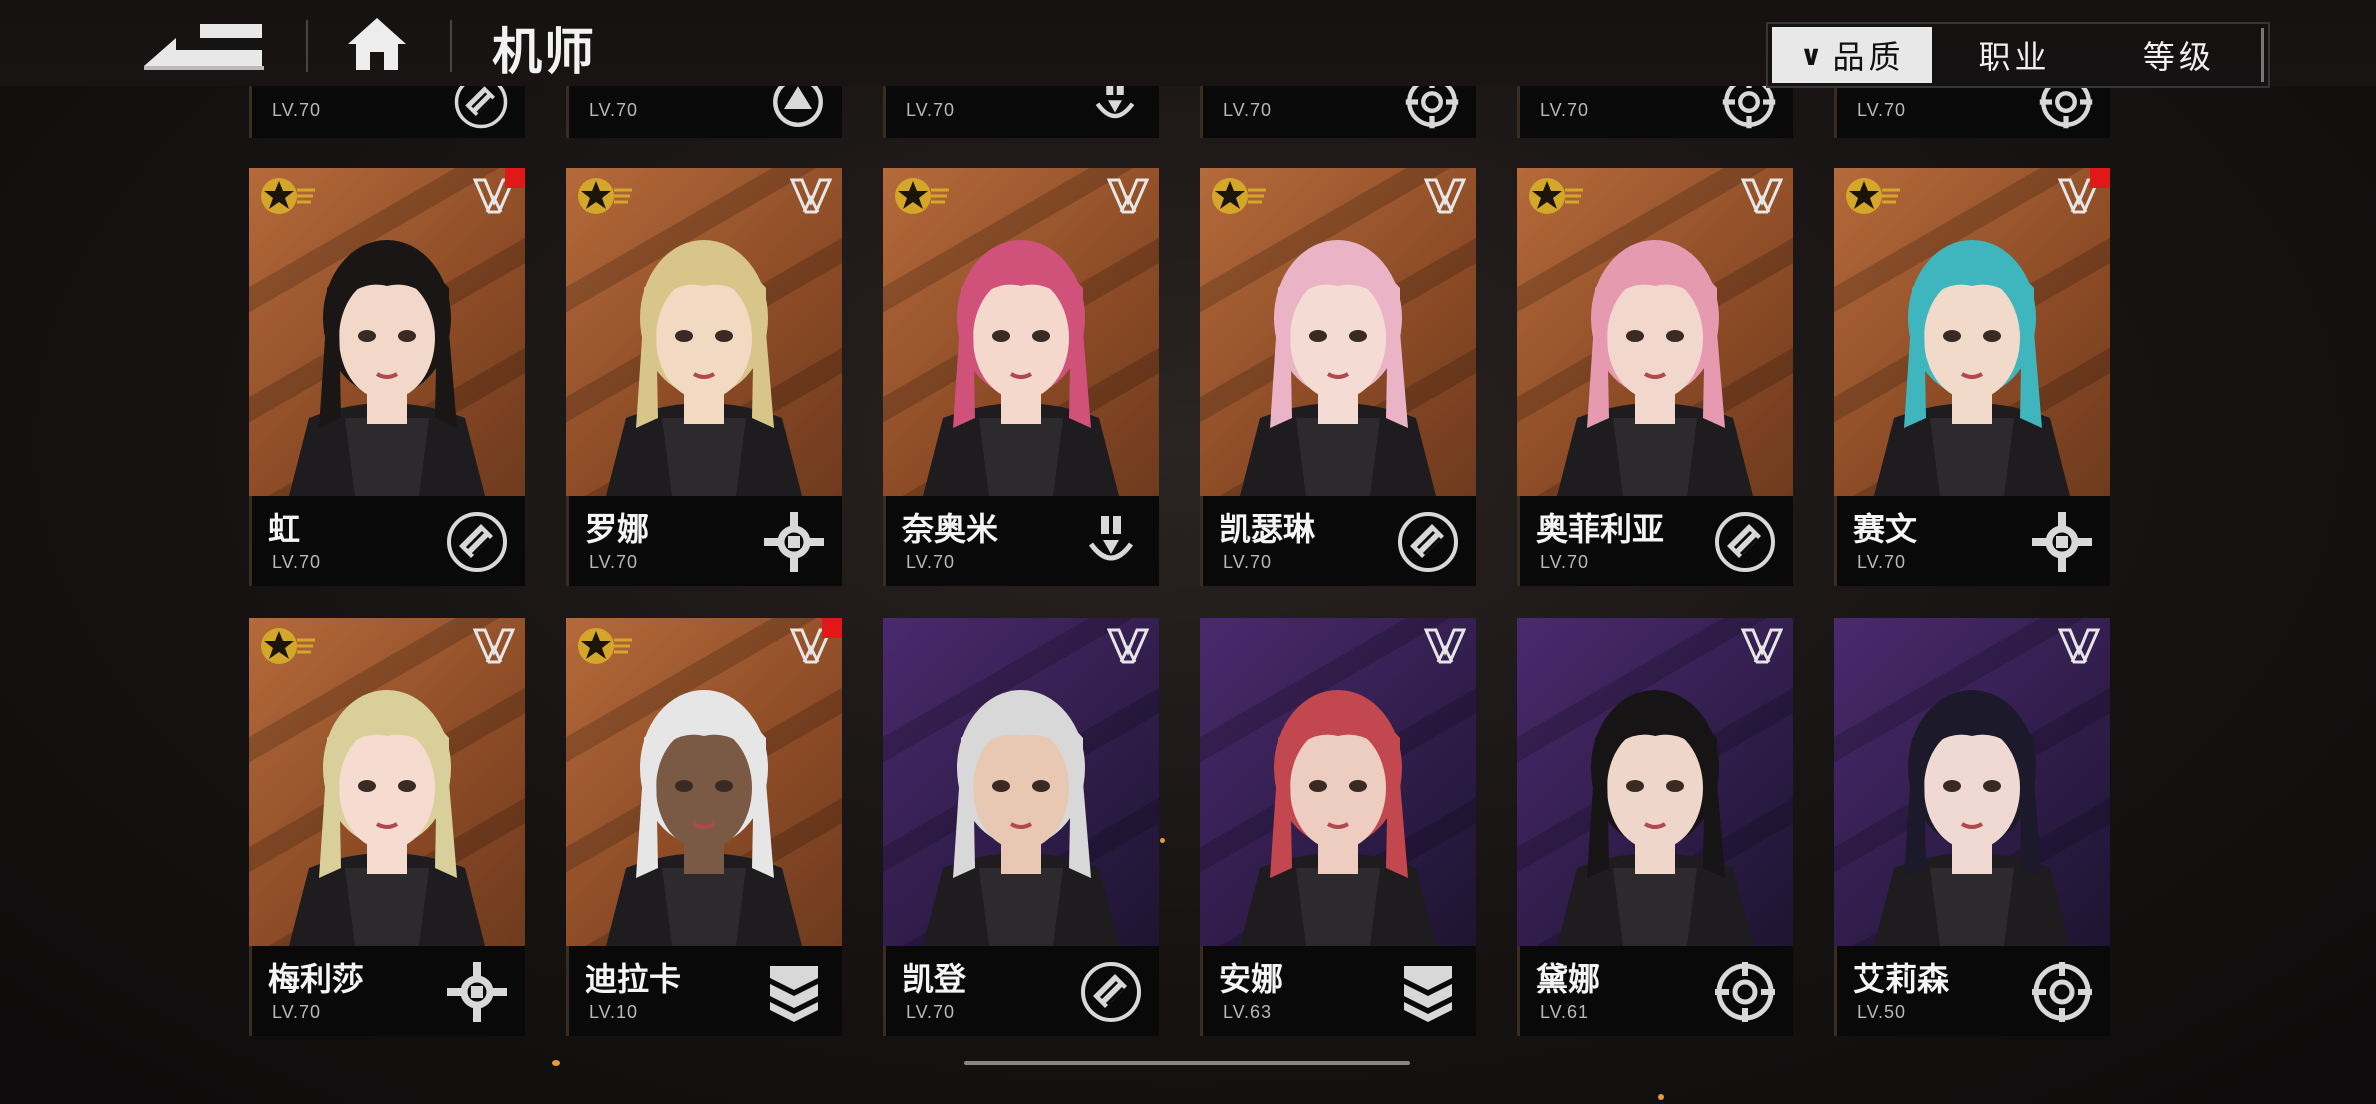  Describe the element at coordinates (1188, 48) in the screenshot. I see `top-bar: 机师 ∨ 品质 职业 等级` at that location.